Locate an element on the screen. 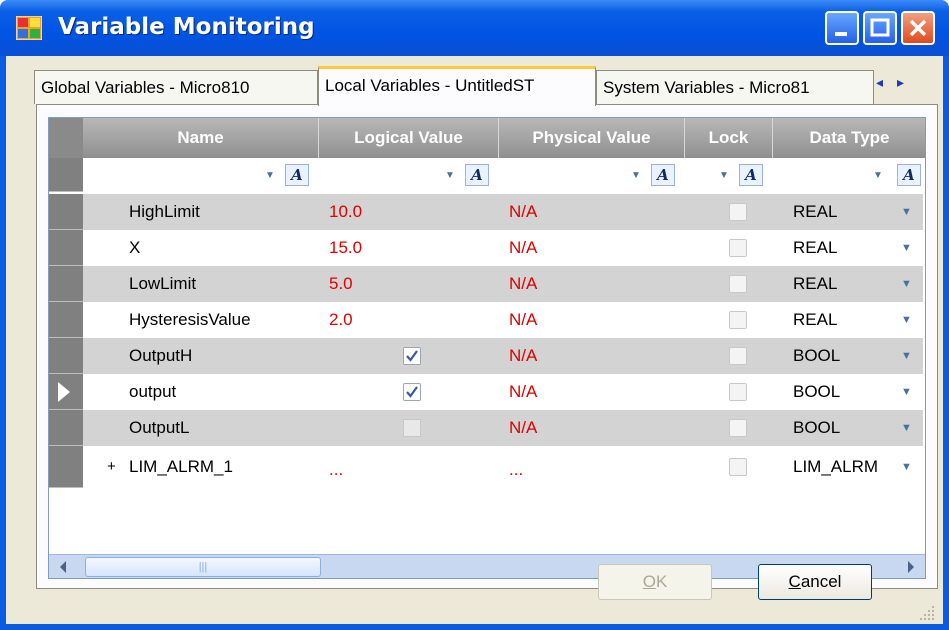 The height and width of the screenshot is (630, 949). minimize-icon is located at coordinates (841, 34).